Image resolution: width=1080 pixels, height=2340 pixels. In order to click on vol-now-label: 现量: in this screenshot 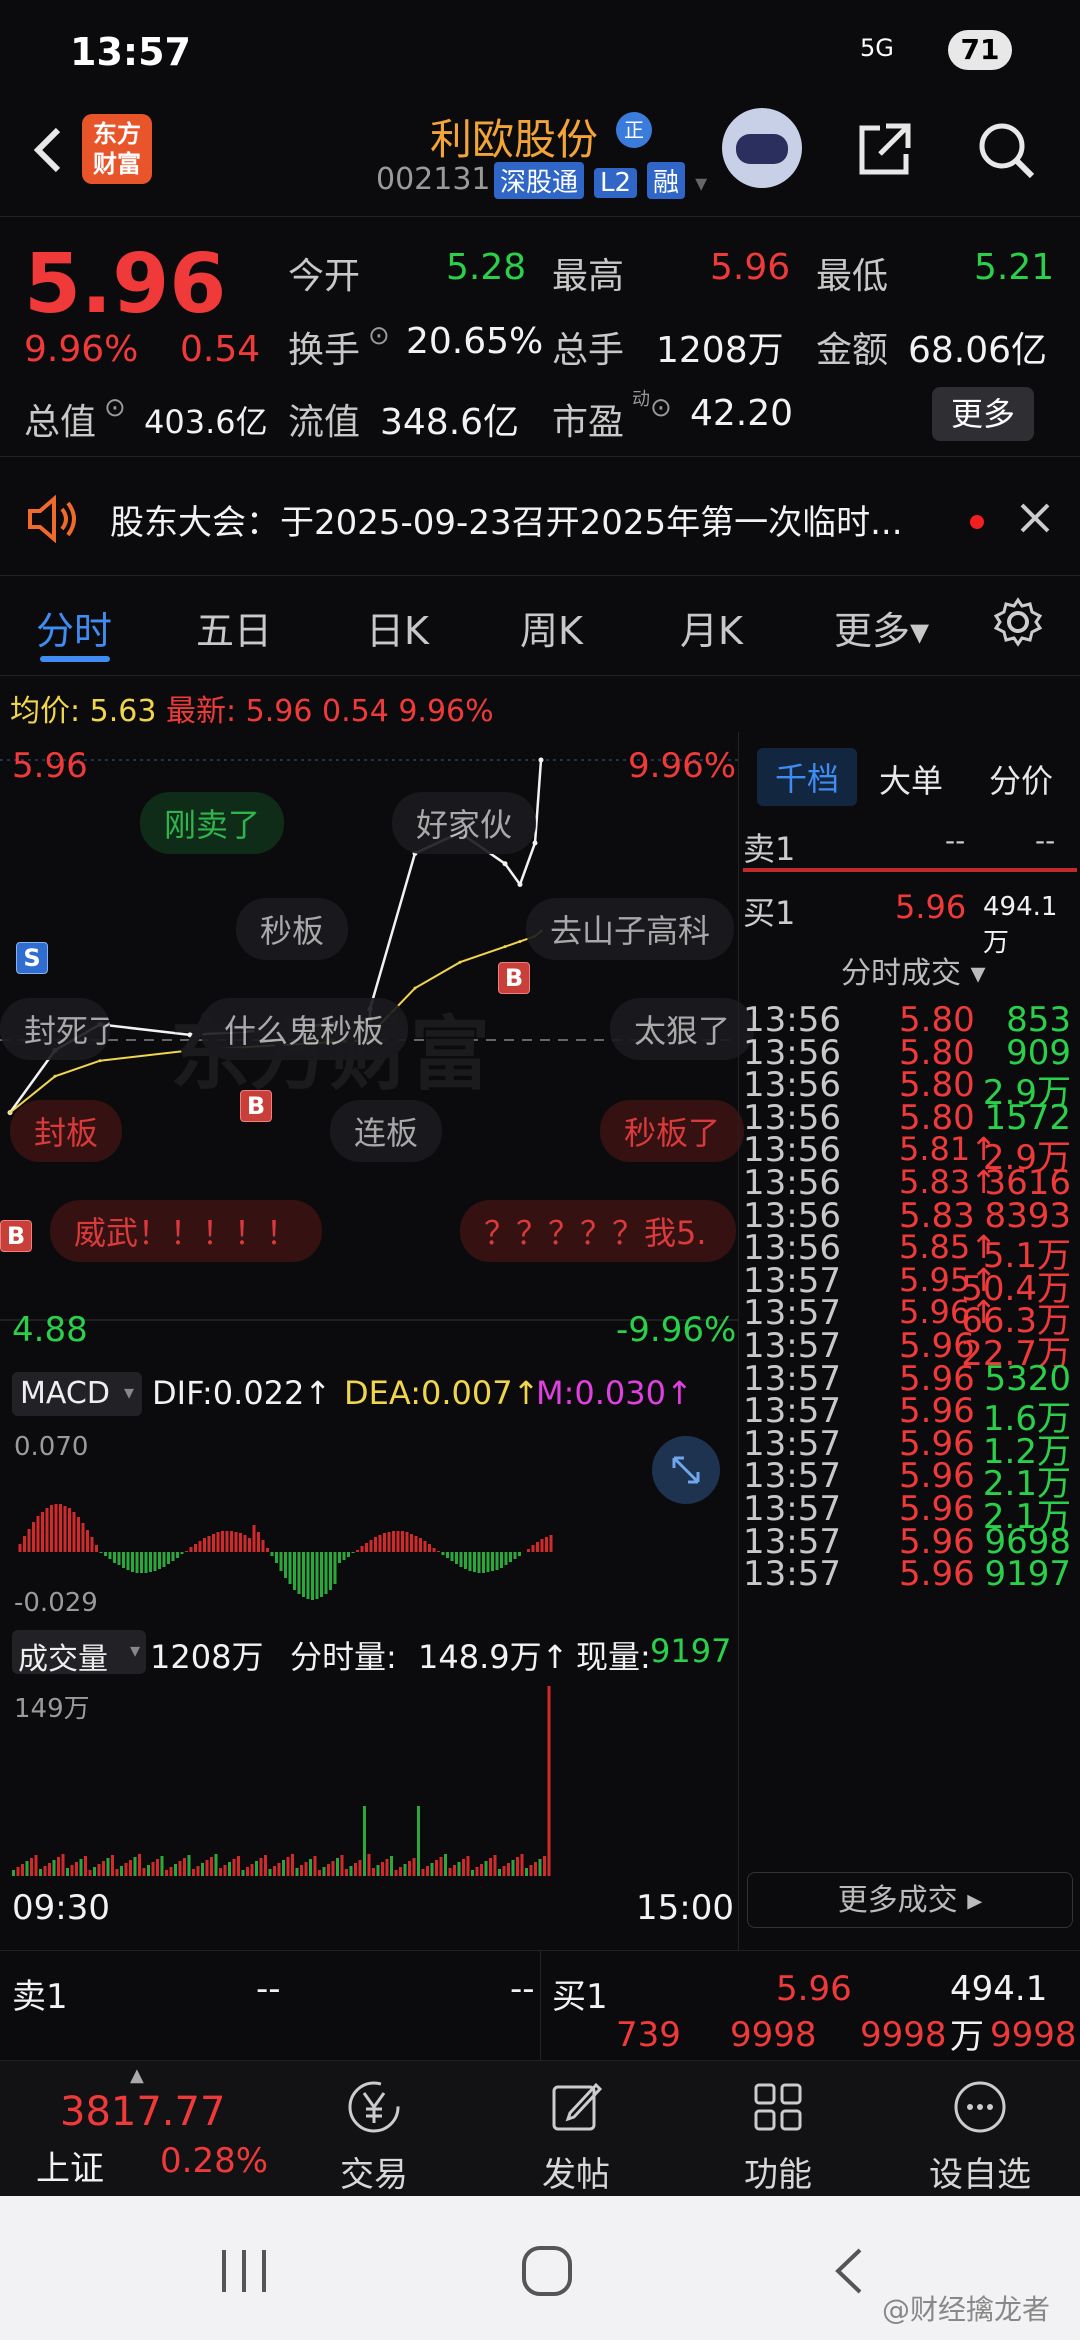, I will do `click(613, 1657)`.